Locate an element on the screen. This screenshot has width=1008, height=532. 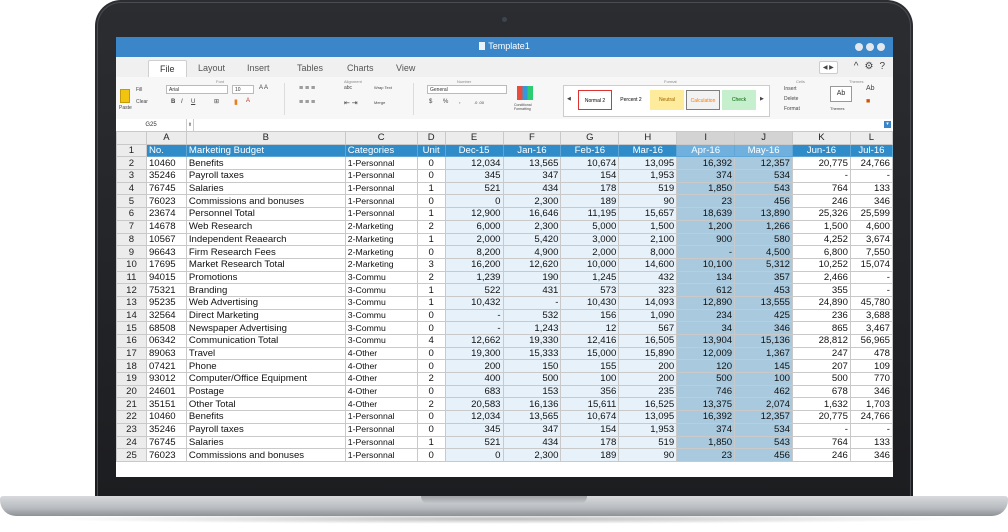
row-header: 22 is located at coordinates (131, 417).